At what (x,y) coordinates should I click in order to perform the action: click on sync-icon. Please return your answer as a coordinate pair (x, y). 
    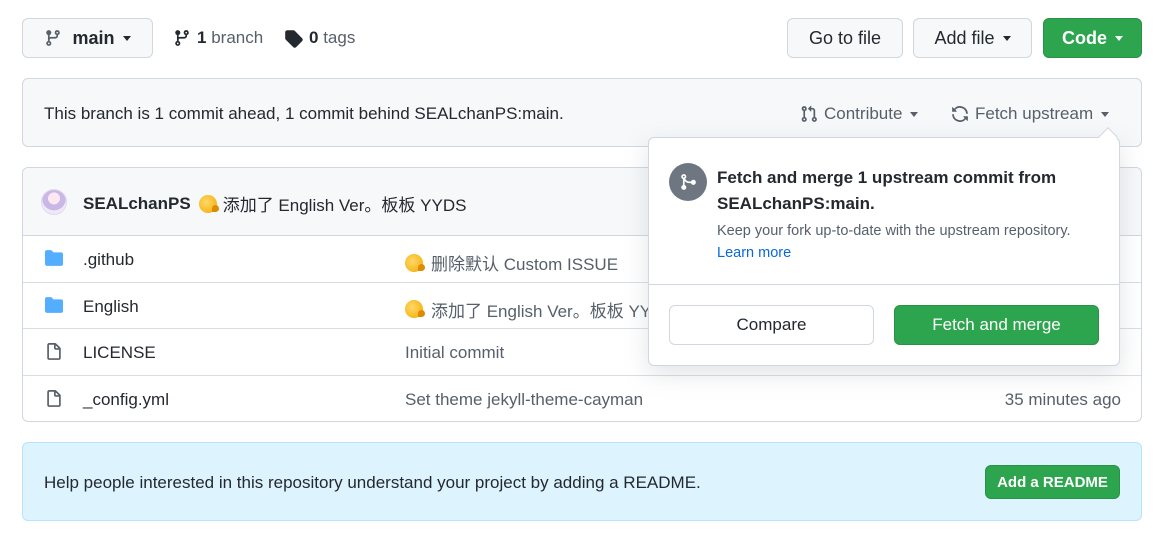
    Looking at the image, I should click on (960, 114).